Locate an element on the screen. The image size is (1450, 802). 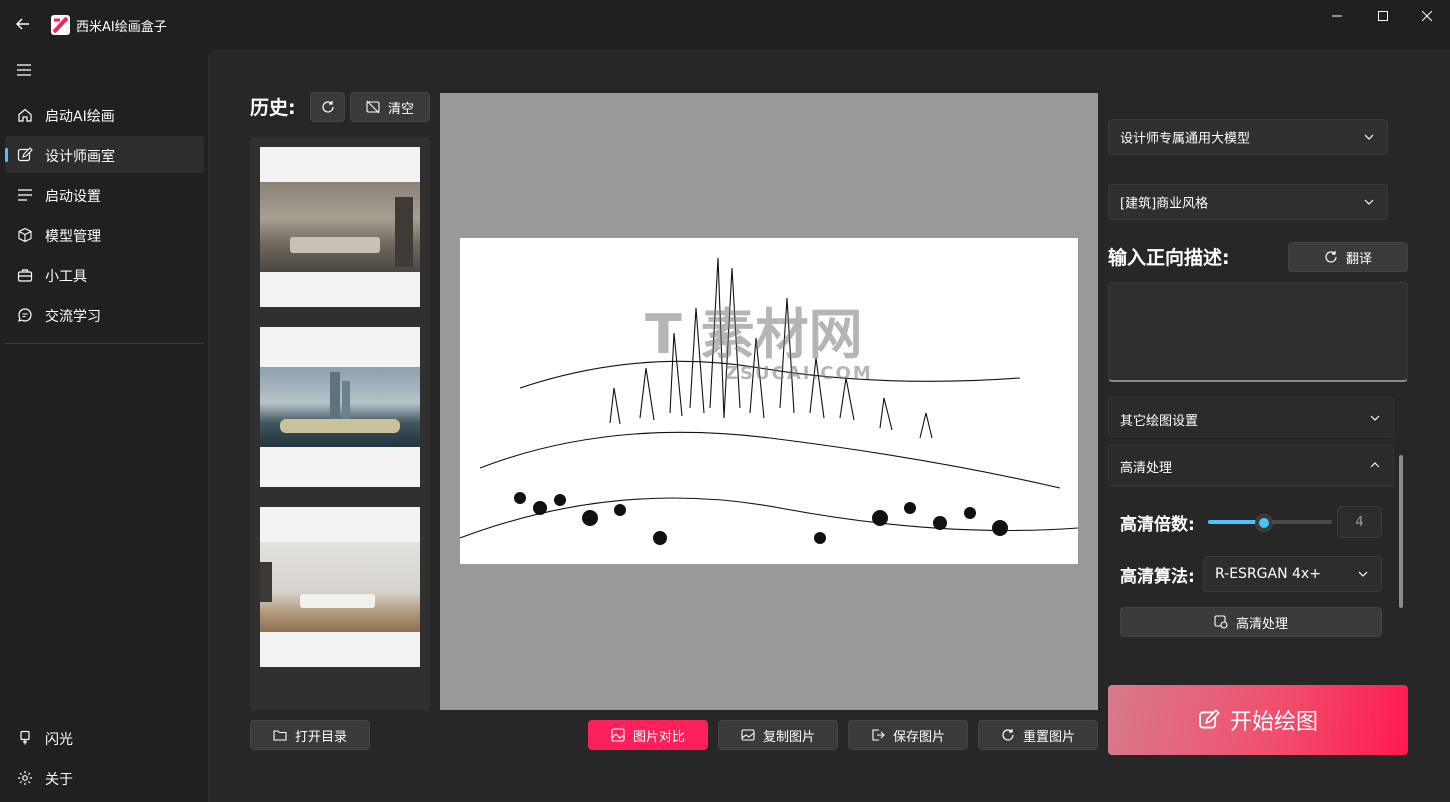
sidebar-item-model-management: 模型管理 is located at coordinates (104, 234).